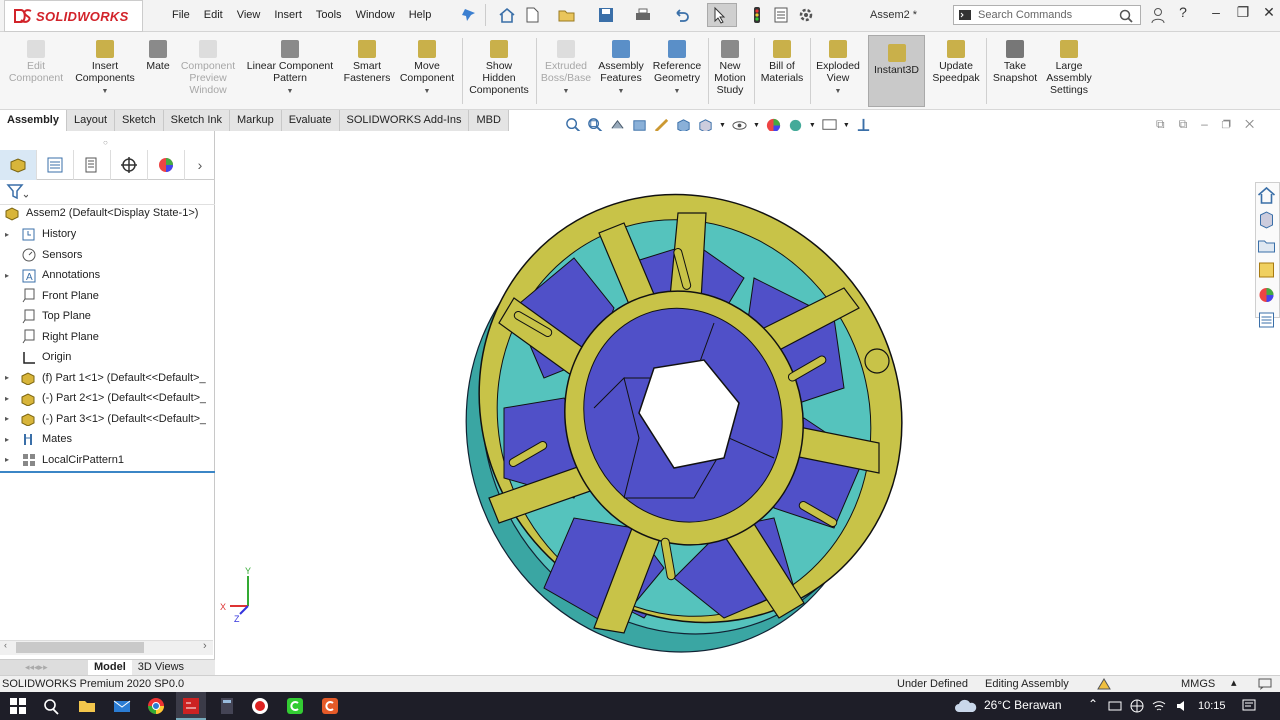 This screenshot has height=720, width=1280. Describe the element at coordinates (677, 67) in the screenshot. I see `reference-geometry-button: Reference Geometry ▼` at that location.